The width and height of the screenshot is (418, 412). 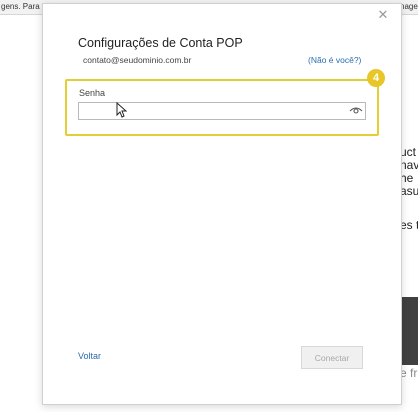 What do you see at coordinates (137, 60) in the screenshot?
I see `account-email: contato@seudominio.com.br` at bounding box center [137, 60].